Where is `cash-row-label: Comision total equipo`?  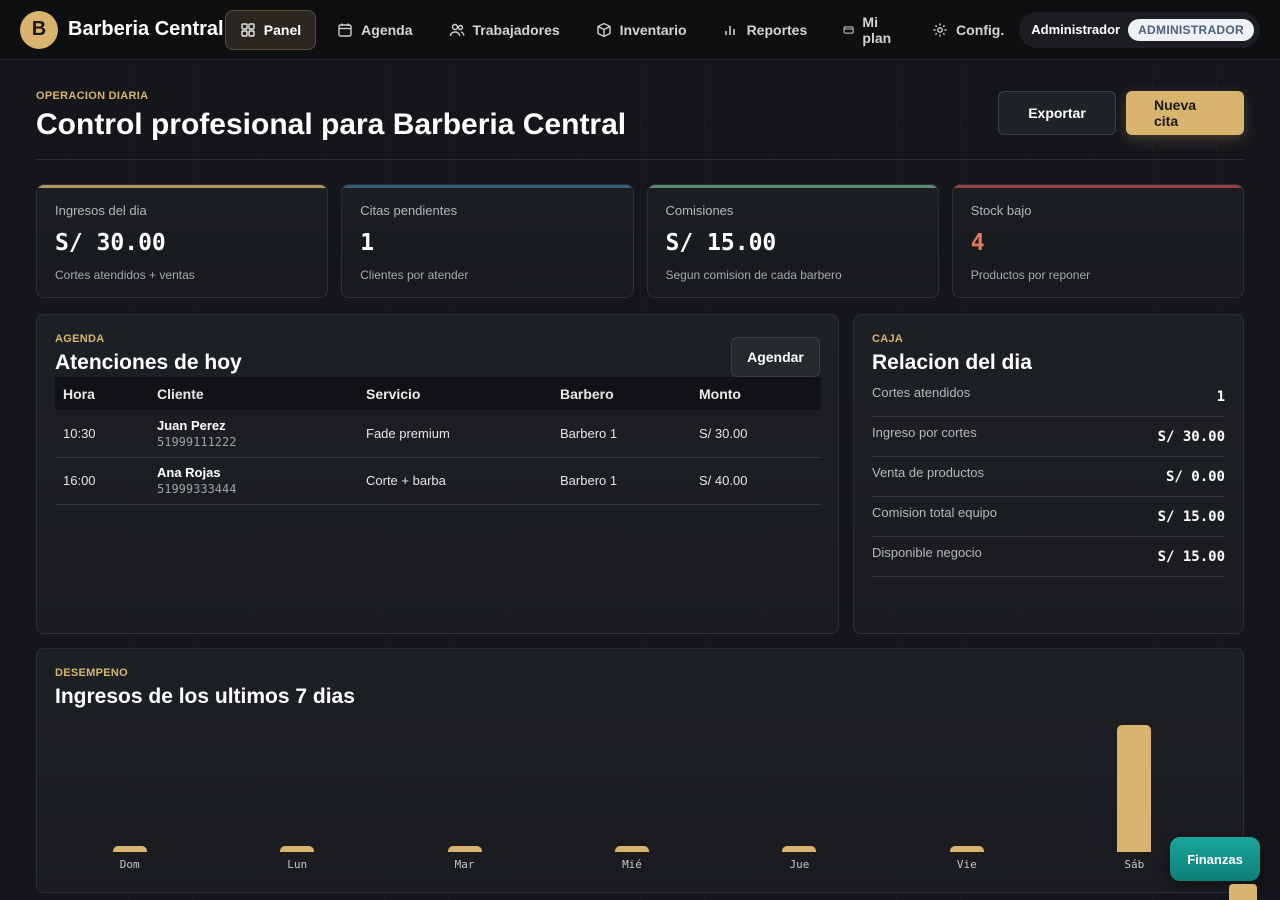
cash-row-label: Comision total equipo is located at coordinates (935, 512).